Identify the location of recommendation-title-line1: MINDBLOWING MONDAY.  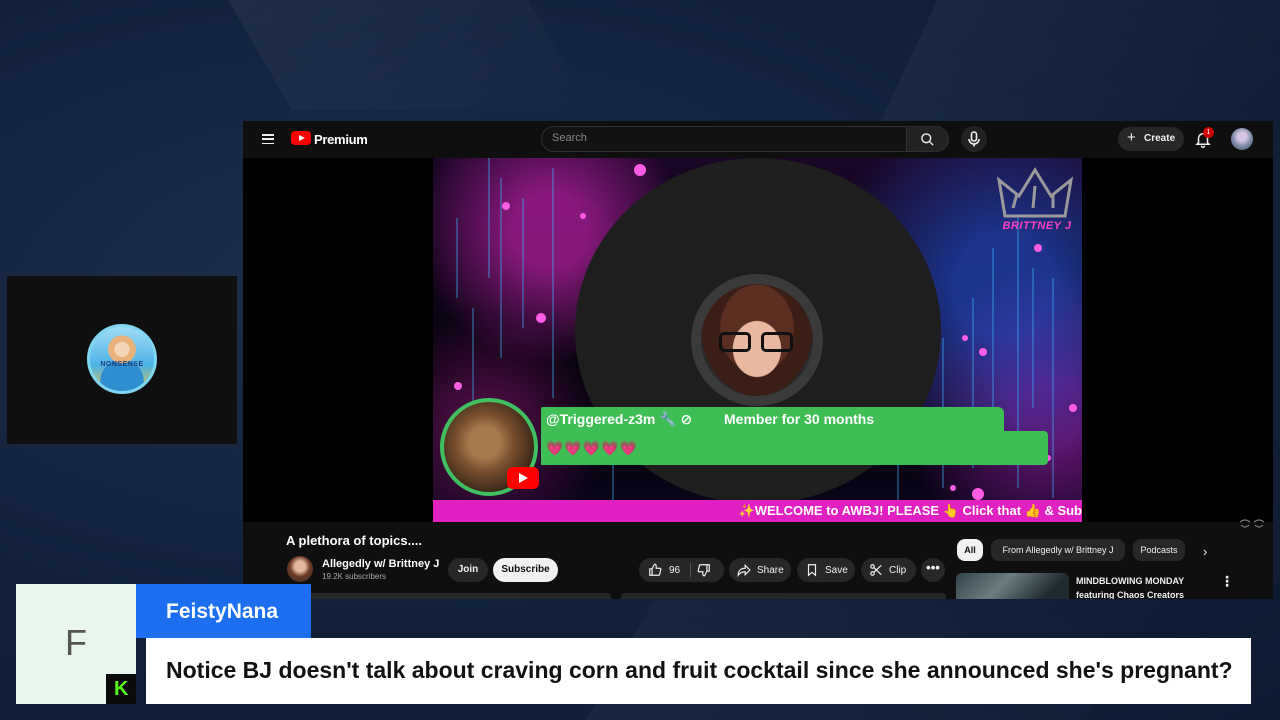
(1130, 581).